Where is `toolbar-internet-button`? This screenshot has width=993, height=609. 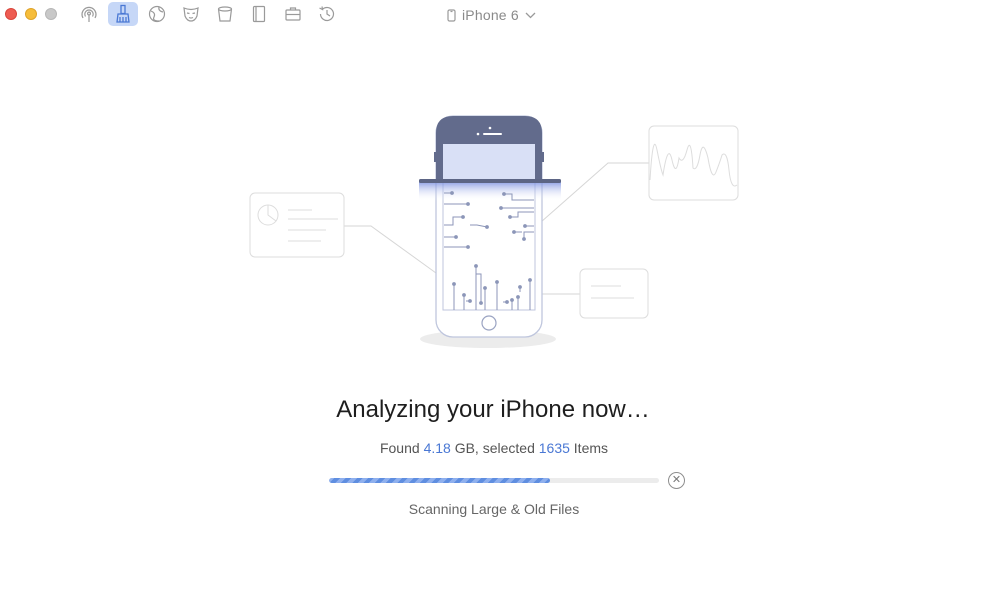
toolbar-internet-button is located at coordinates (157, 14).